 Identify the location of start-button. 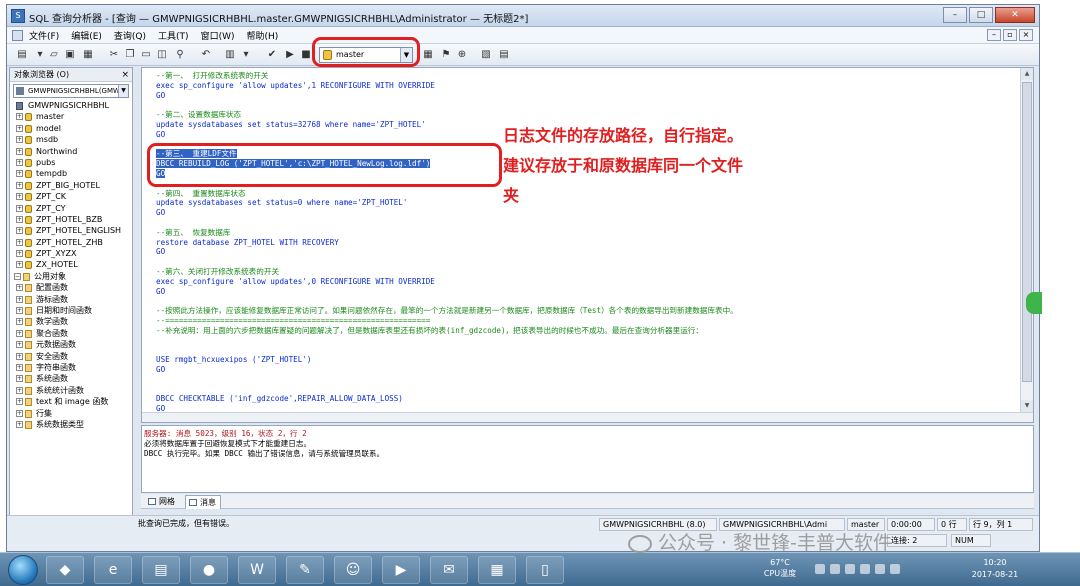
(23, 570).